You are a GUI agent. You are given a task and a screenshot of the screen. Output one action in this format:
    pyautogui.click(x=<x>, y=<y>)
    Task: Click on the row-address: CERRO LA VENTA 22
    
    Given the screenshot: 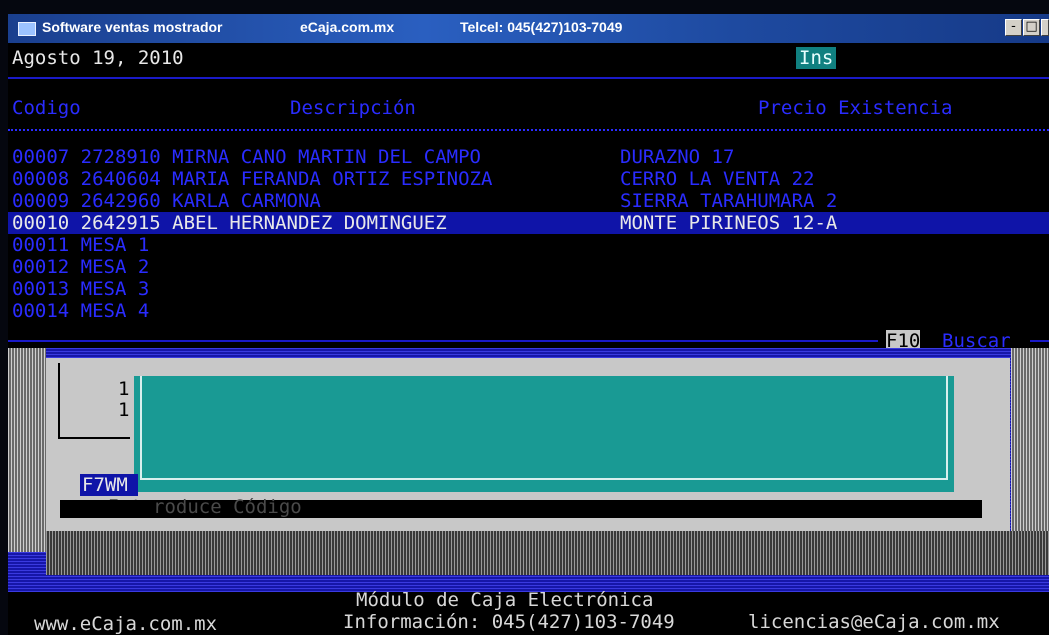 What is the action you would take?
    pyautogui.click(x=717, y=179)
    